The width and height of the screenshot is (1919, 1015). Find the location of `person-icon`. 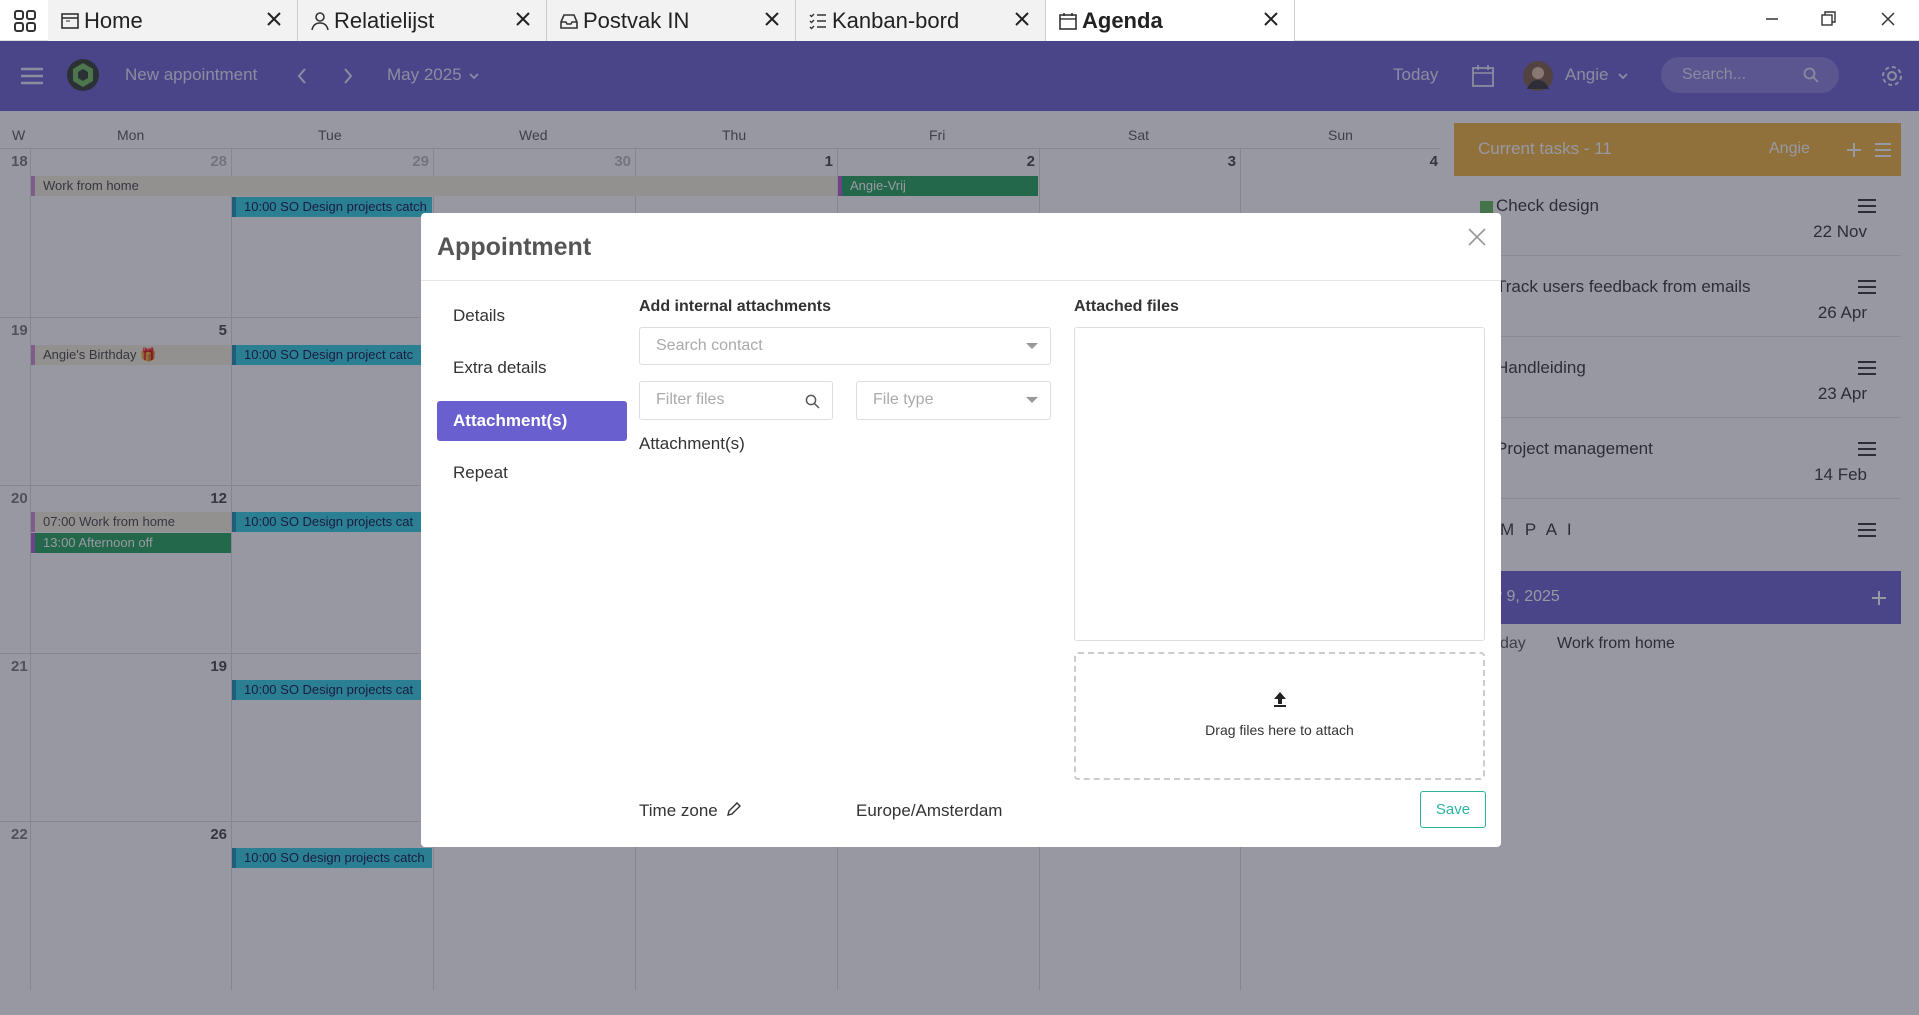

person-icon is located at coordinates (320, 21).